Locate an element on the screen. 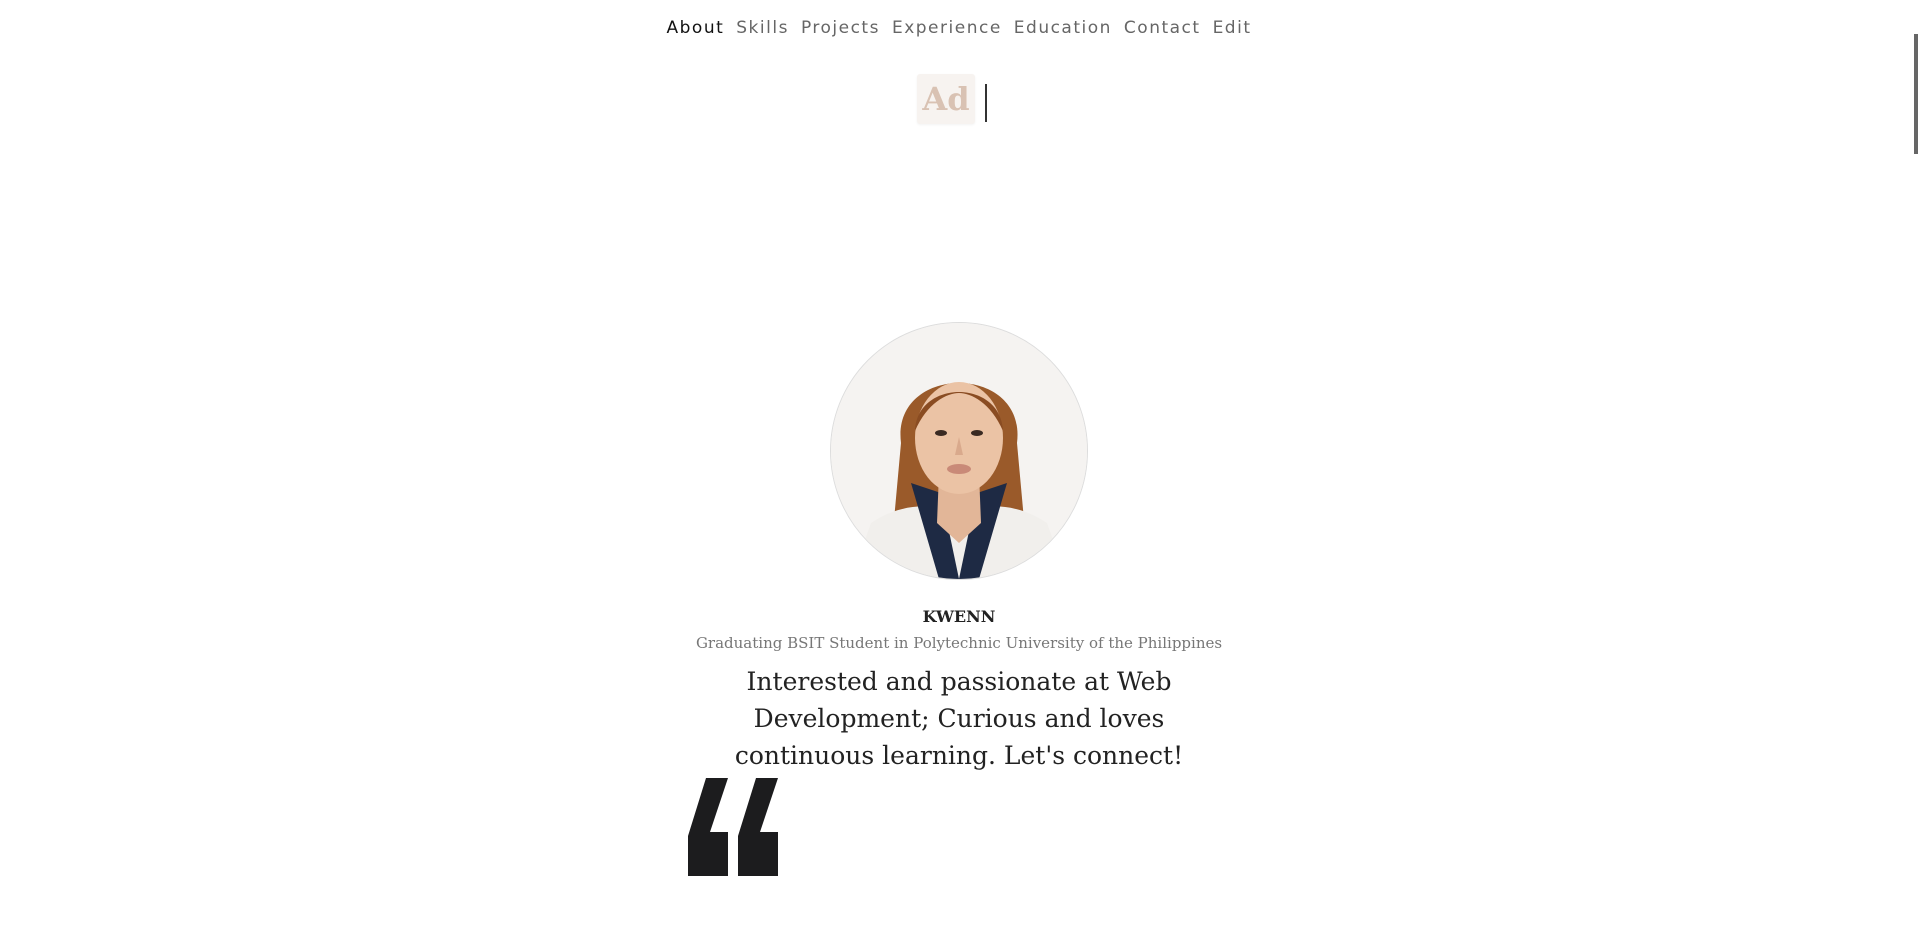  page-scrollbar is located at coordinates (1916, 94).